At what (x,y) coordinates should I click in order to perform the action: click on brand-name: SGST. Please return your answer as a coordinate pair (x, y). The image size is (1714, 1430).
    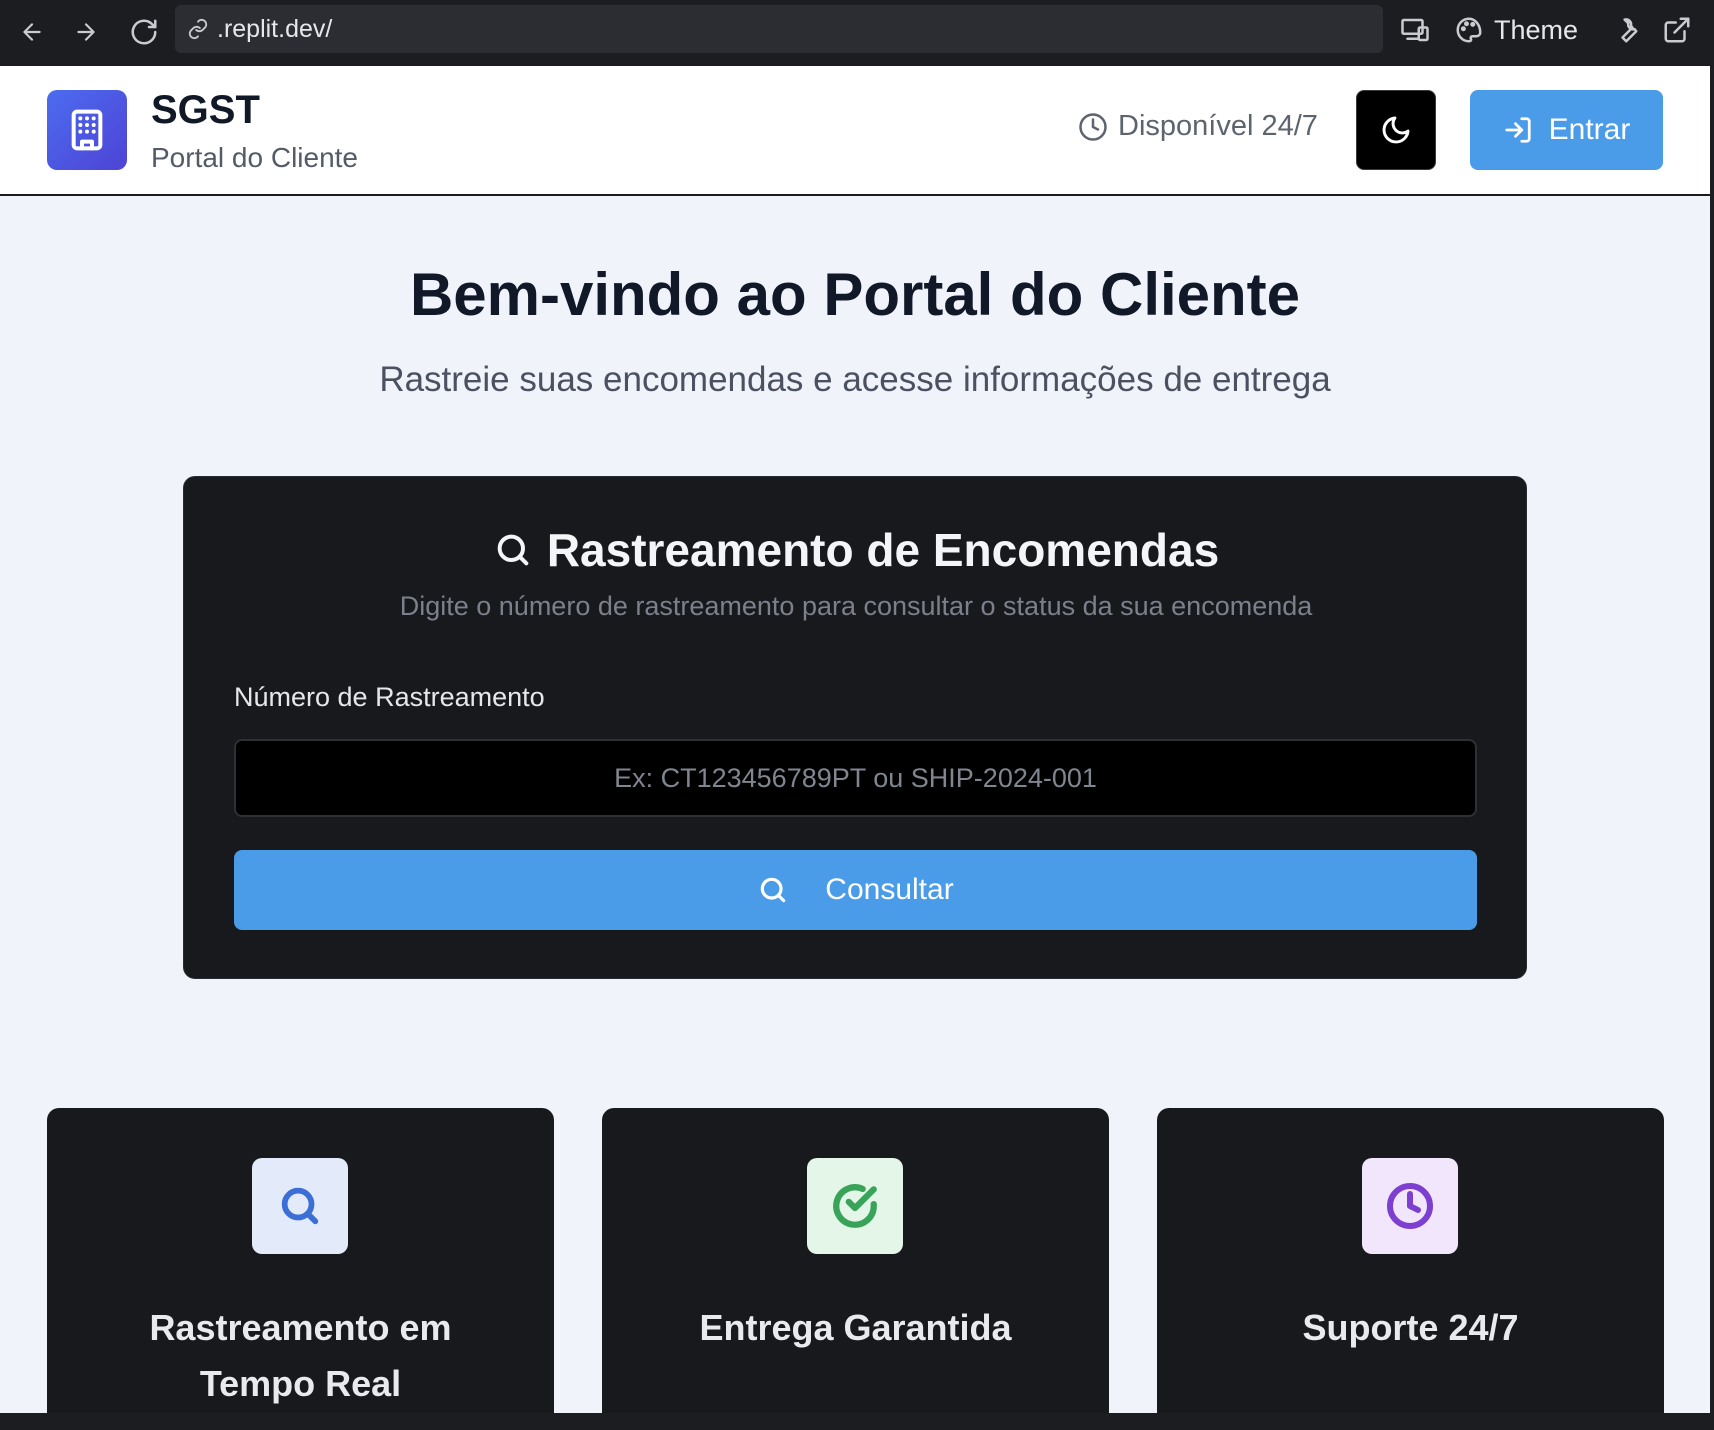
    Looking at the image, I should click on (205, 110).